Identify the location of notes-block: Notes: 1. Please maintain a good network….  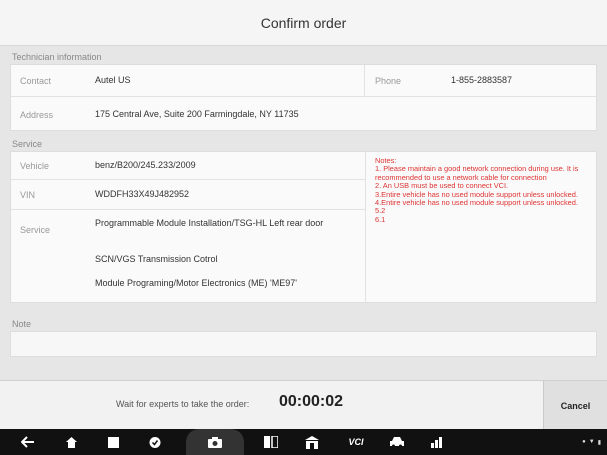
(484, 190).